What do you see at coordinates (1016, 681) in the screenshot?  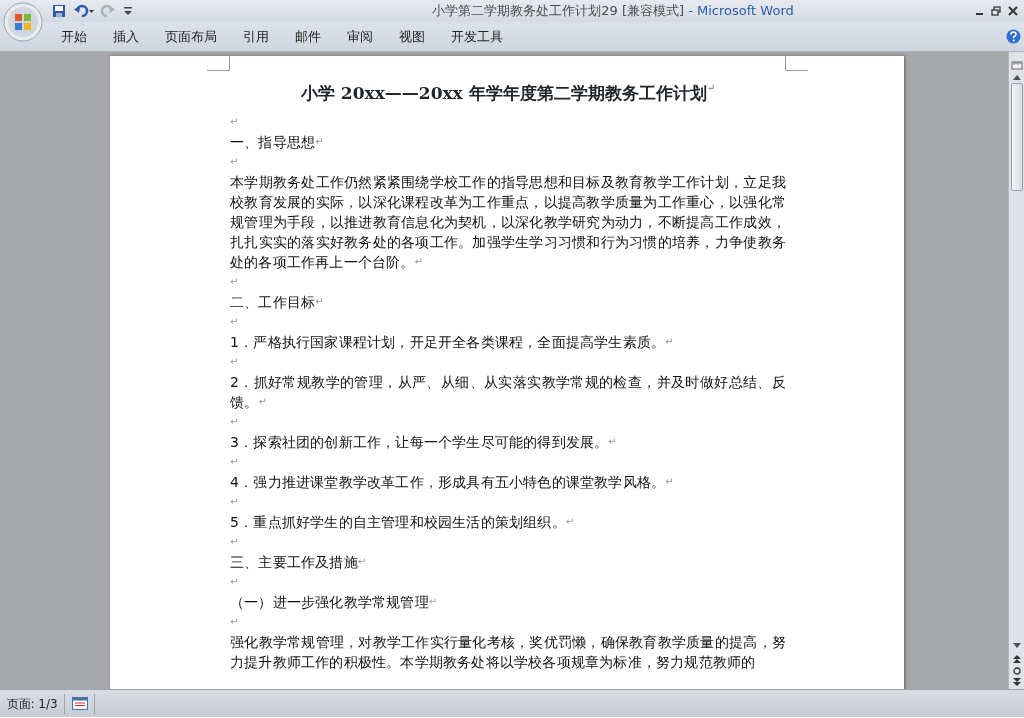 I see `next-page-icon` at bounding box center [1016, 681].